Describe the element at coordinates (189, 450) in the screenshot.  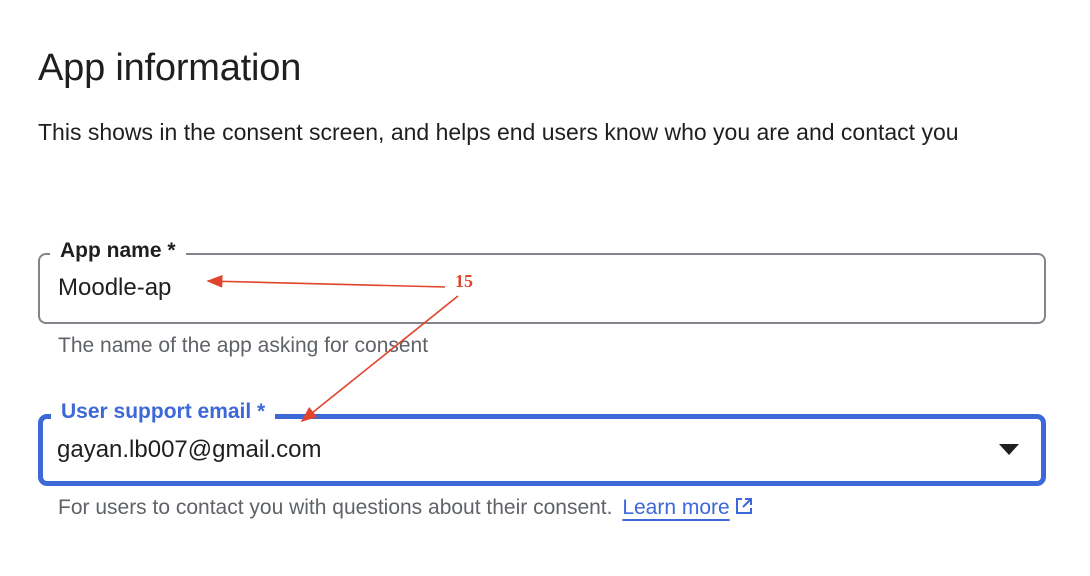
I see `user-support-email-value: gayan.lb007@gmail.com` at that location.